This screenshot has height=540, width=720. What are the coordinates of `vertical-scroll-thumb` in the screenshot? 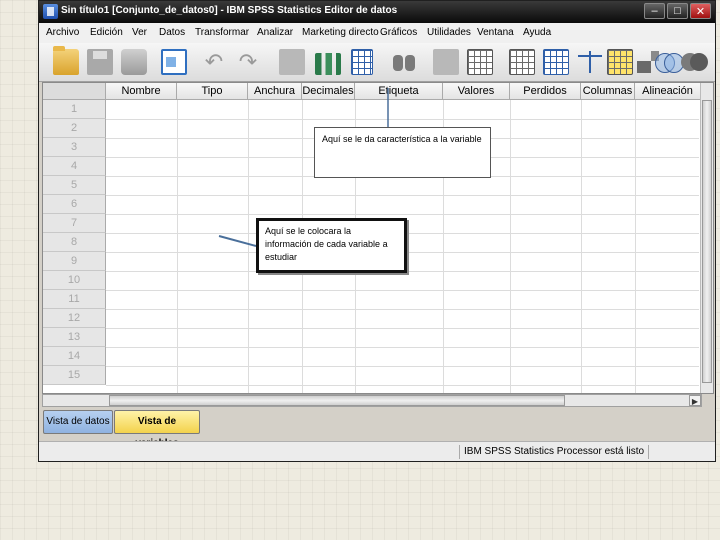 It's located at (707, 241).